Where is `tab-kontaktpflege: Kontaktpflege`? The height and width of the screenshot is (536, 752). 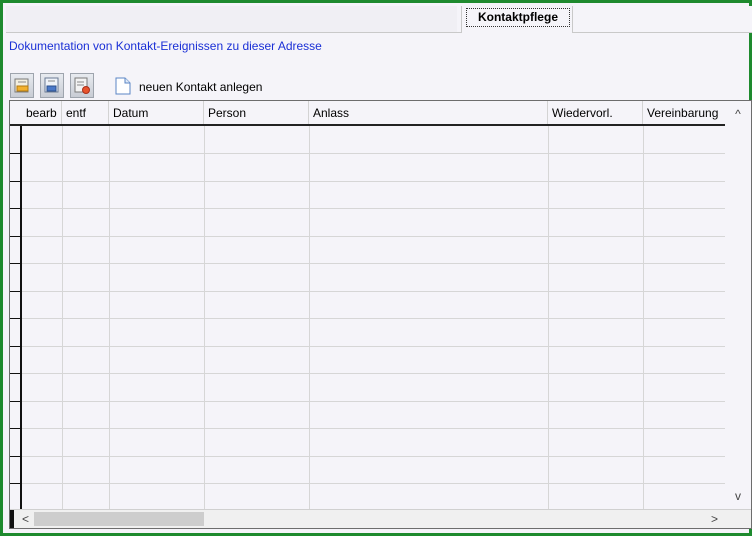 tab-kontaktpflege: Kontaktpflege is located at coordinates (517, 19).